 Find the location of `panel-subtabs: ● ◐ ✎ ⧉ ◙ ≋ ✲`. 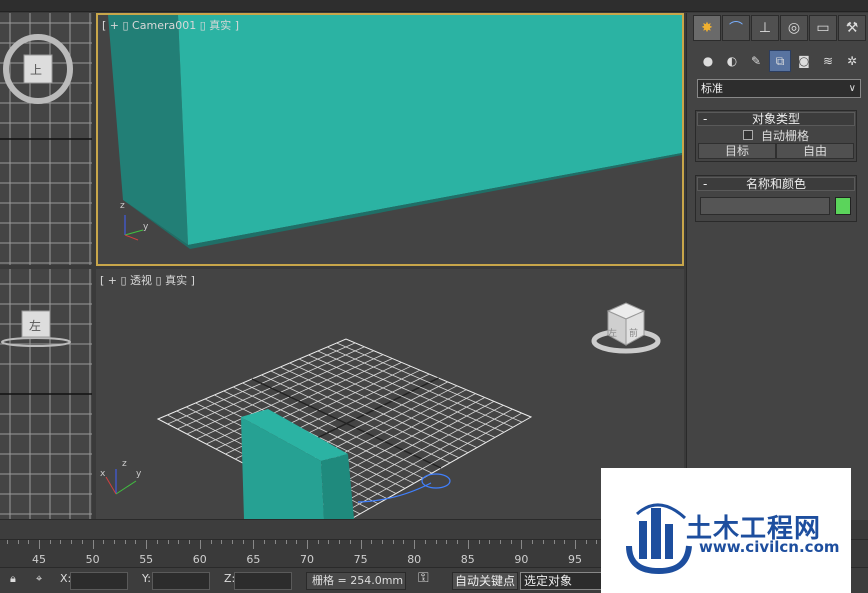

panel-subtabs: ● ◐ ✎ ⧉ ◙ ≋ ✲ is located at coordinates (781, 62).